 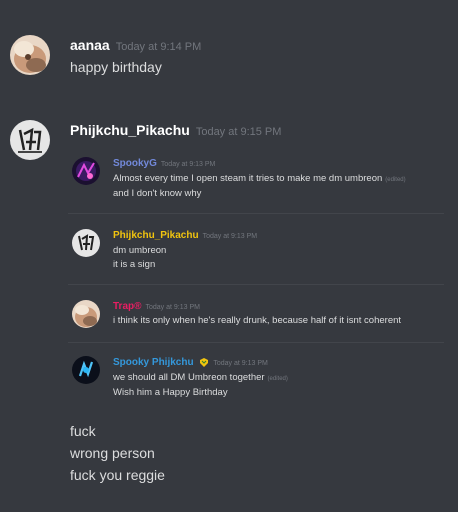 I want to click on quoted-line: and I don't know why, so click(x=157, y=193).